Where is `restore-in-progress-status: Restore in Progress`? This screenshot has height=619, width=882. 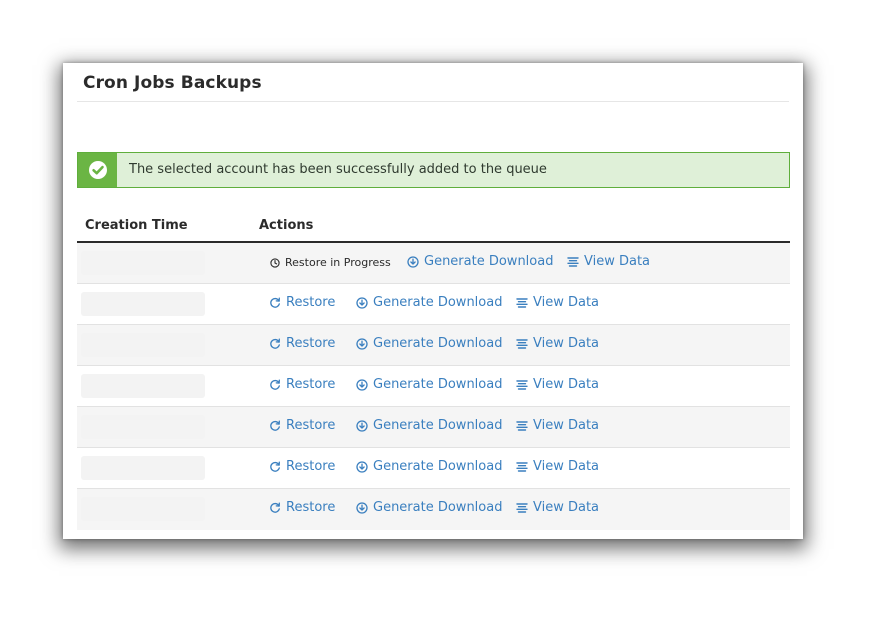
restore-in-progress-status: Restore in Progress is located at coordinates (330, 262).